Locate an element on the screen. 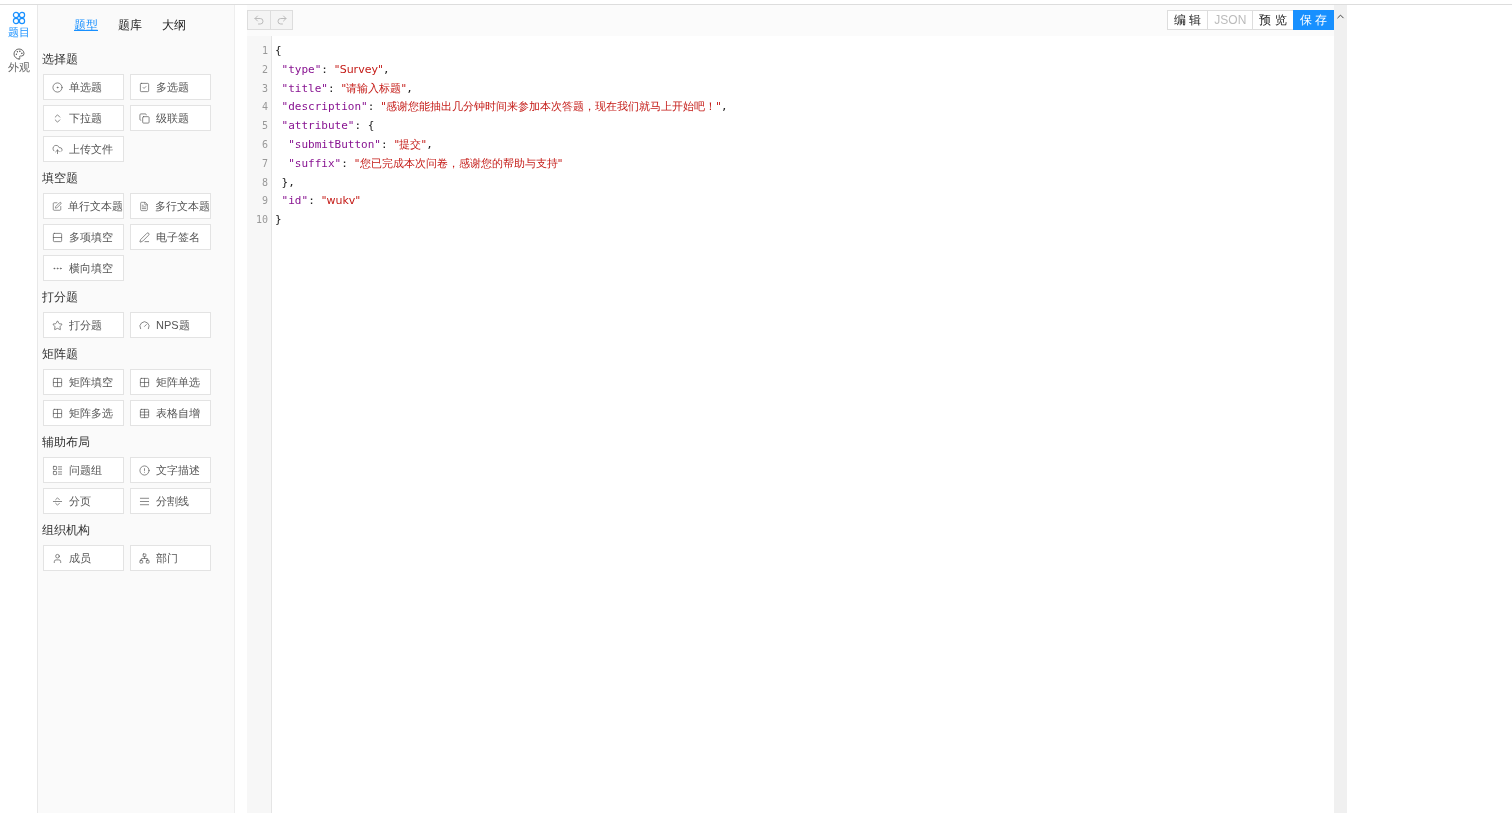 The image size is (1512, 814). undo-button is located at coordinates (259, 20).